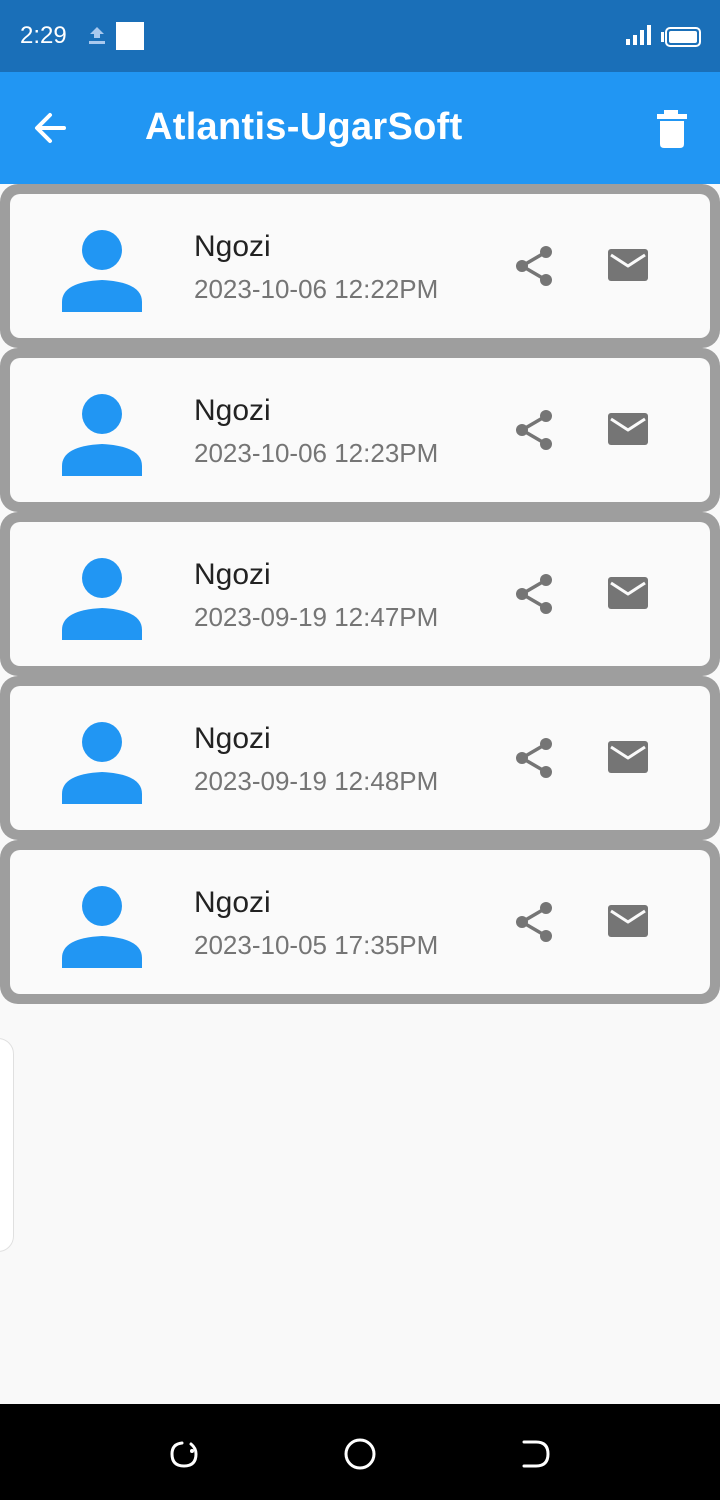  I want to click on list-item: Ngozi 2023-10-05 17:35PM, so click(360, 922).